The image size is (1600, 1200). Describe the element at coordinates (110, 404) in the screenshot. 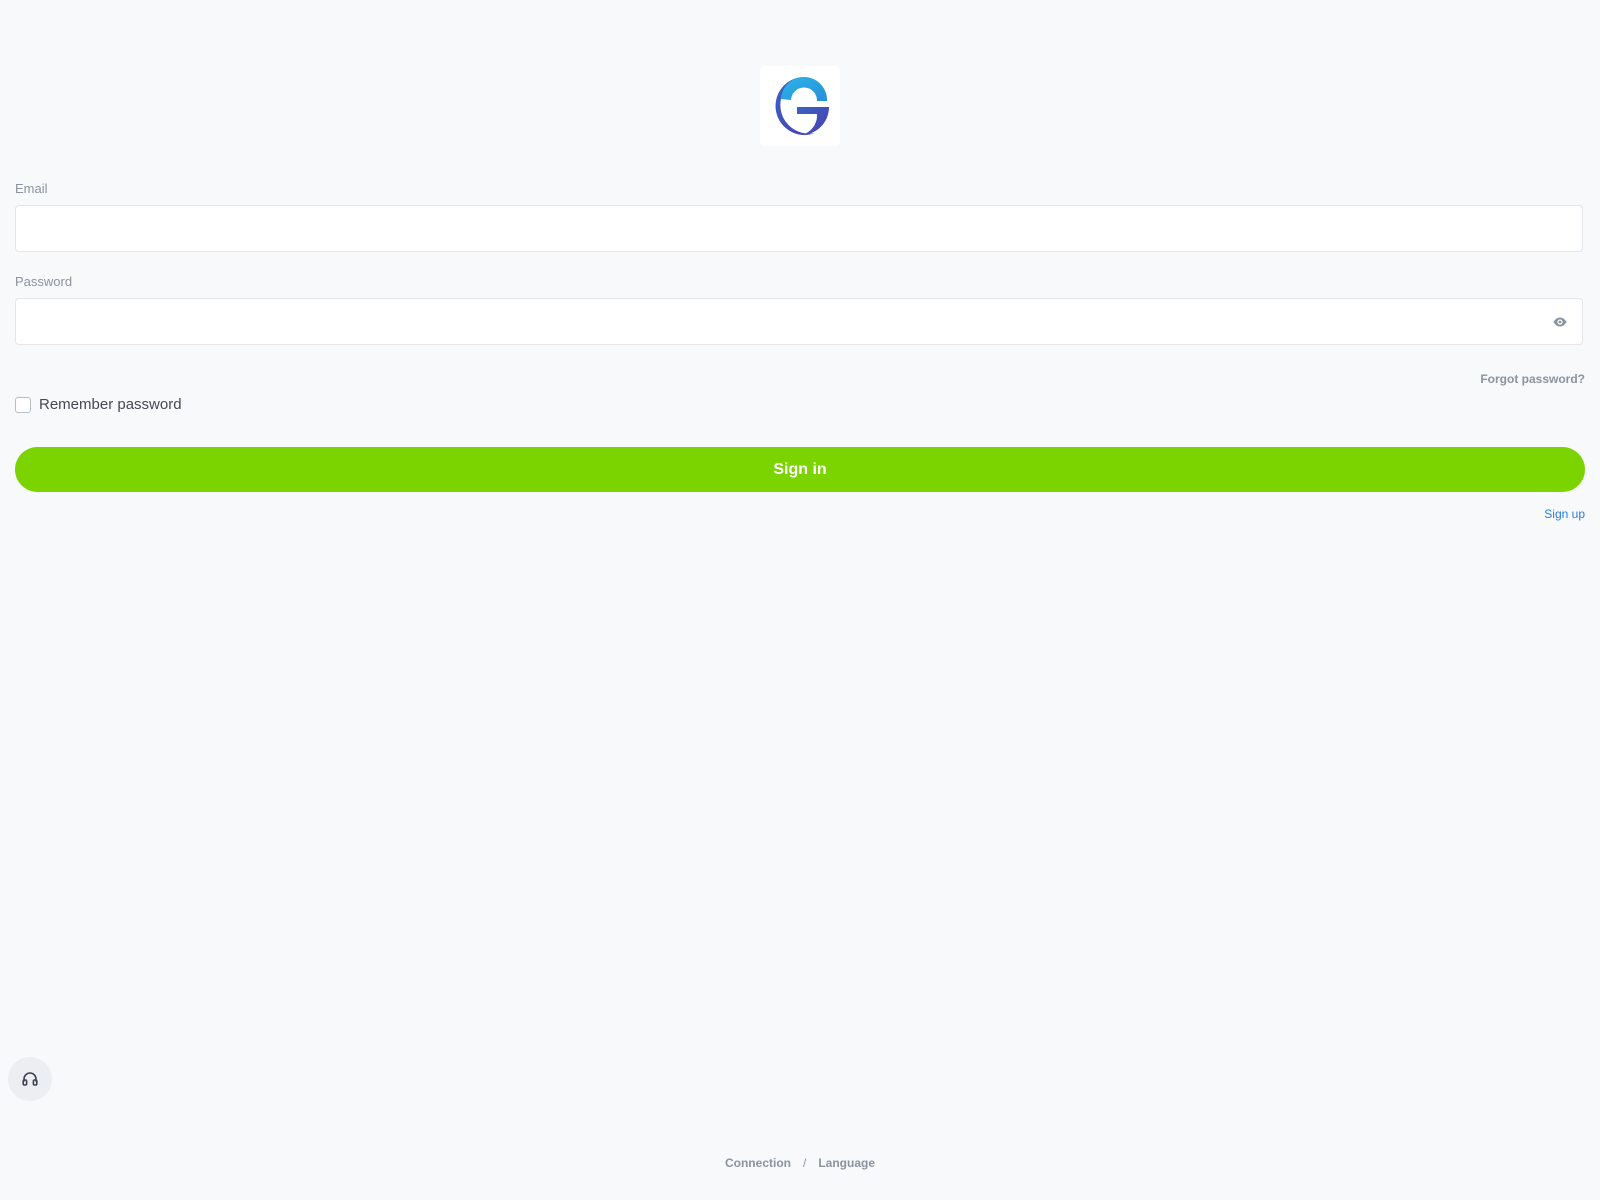

I see `remember-password-label: Remember password` at that location.